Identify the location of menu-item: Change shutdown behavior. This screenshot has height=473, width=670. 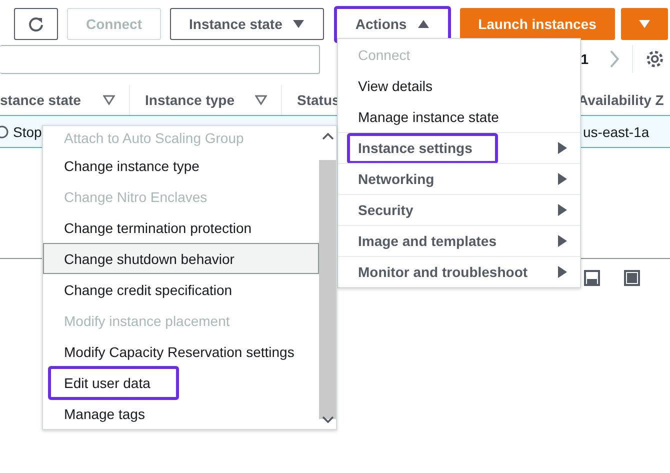
(181, 258).